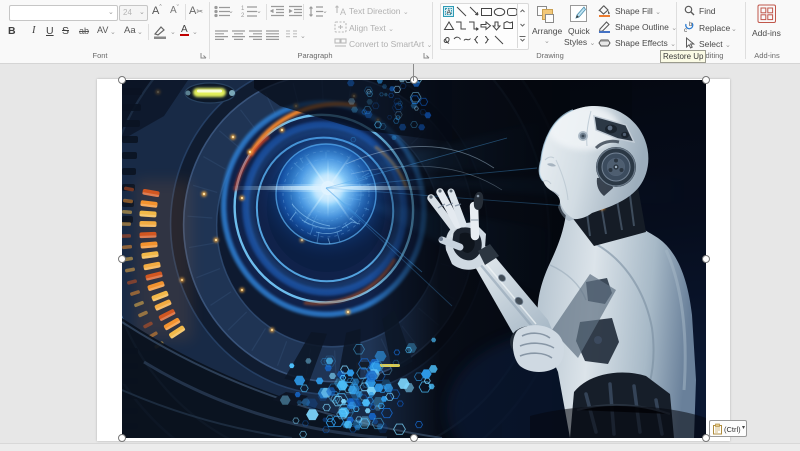  What do you see at coordinates (243, 9) in the screenshot?
I see `svg-text: 1` at bounding box center [243, 9].